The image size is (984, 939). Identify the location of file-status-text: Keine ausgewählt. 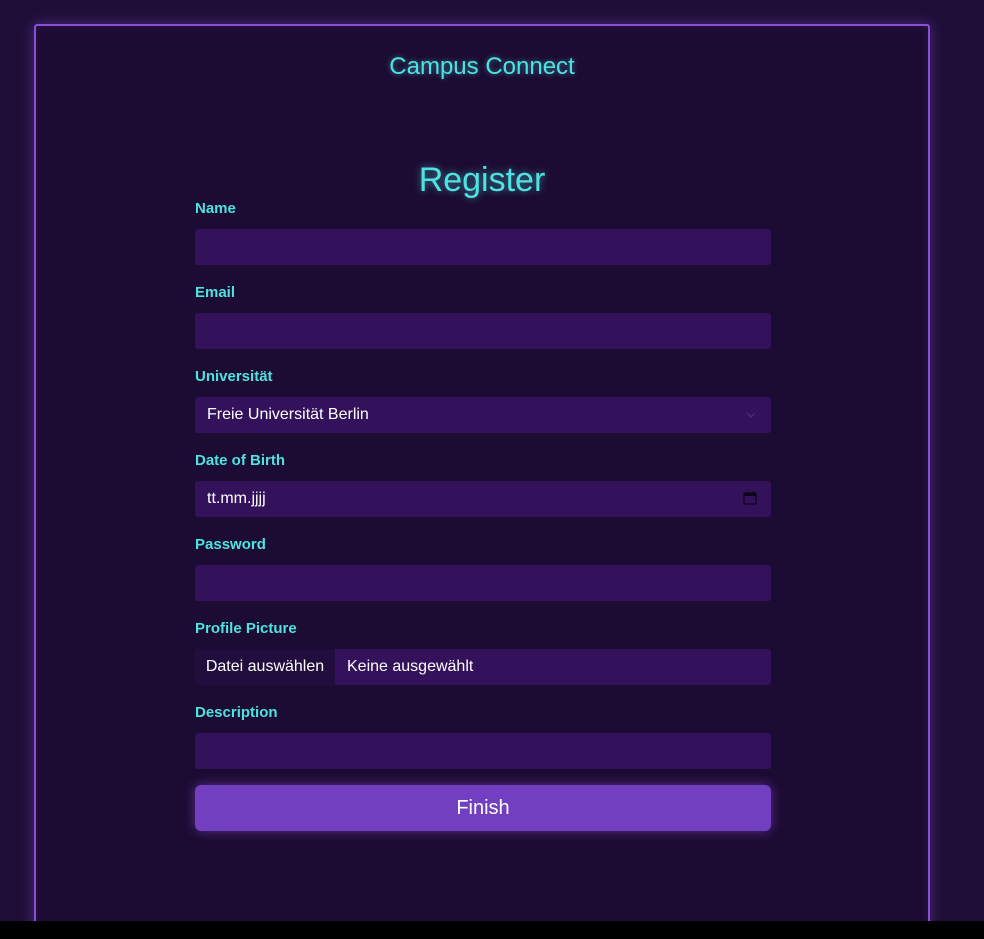
(410, 666).